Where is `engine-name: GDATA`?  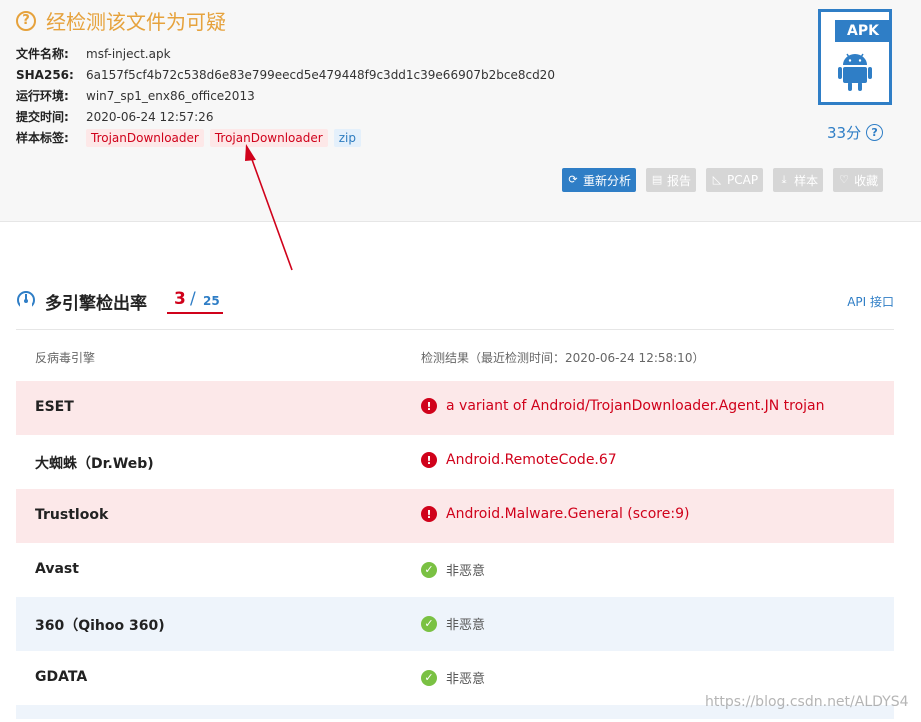 engine-name: GDATA is located at coordinates (61, 677).